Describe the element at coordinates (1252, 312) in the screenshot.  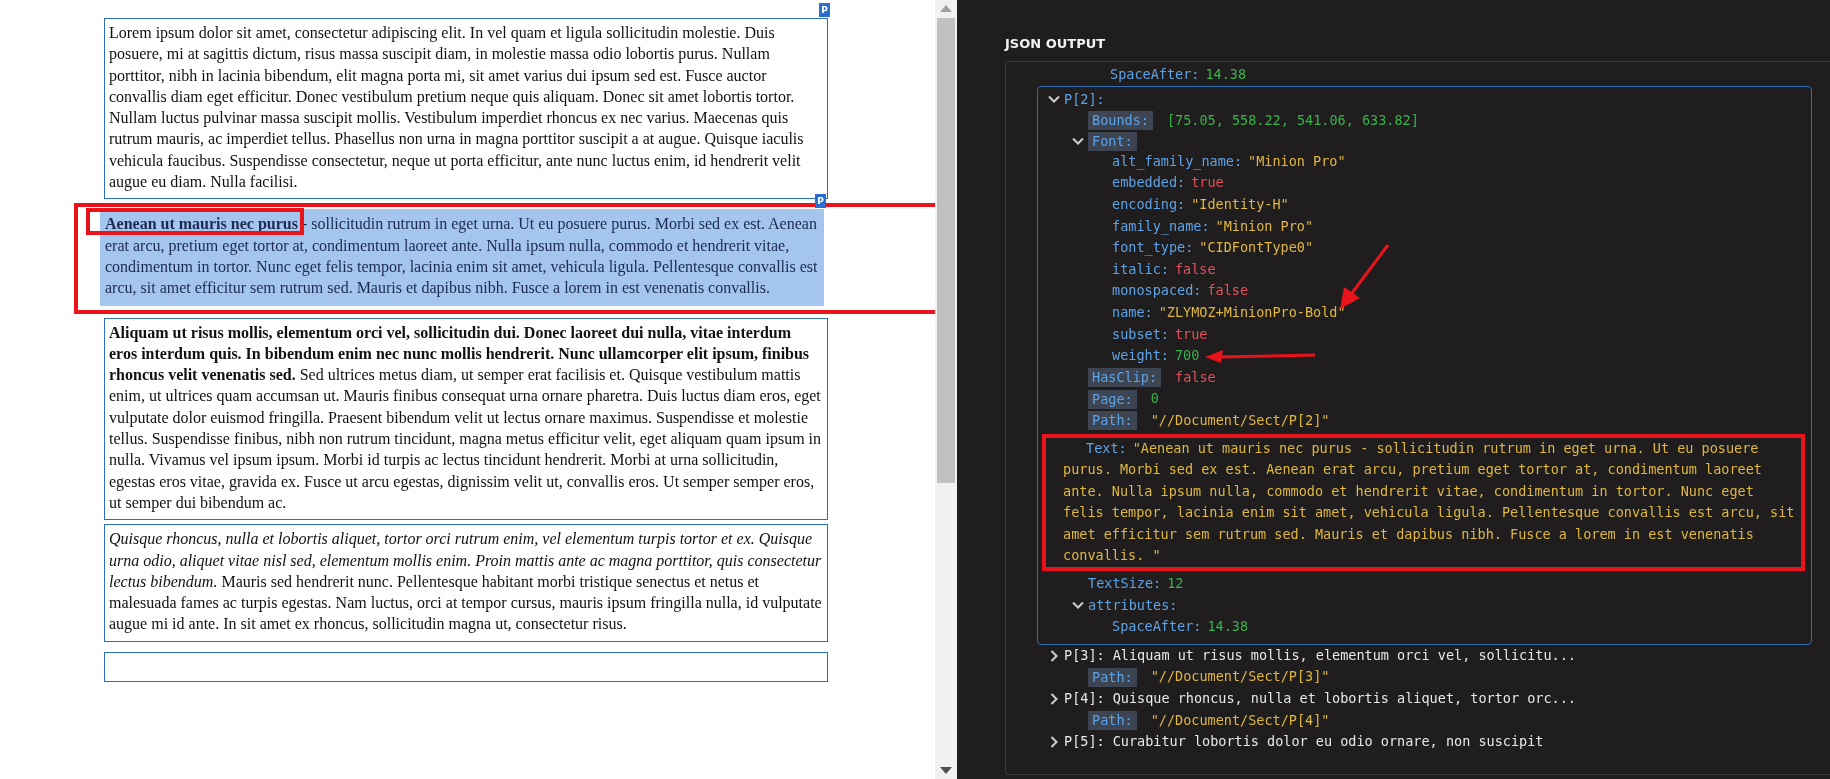
I see `property-value: "ZLYMOZ+MinionPro-Bold"` at that location.